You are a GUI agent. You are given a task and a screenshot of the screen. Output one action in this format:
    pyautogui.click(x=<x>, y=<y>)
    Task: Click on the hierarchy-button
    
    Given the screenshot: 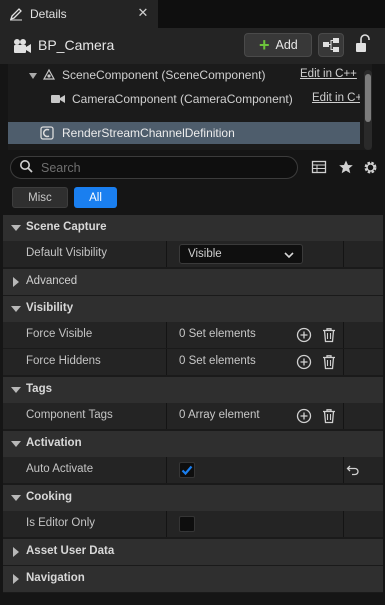 What is the action you would take?
    pyautogui.click(x=331, y=45)
    